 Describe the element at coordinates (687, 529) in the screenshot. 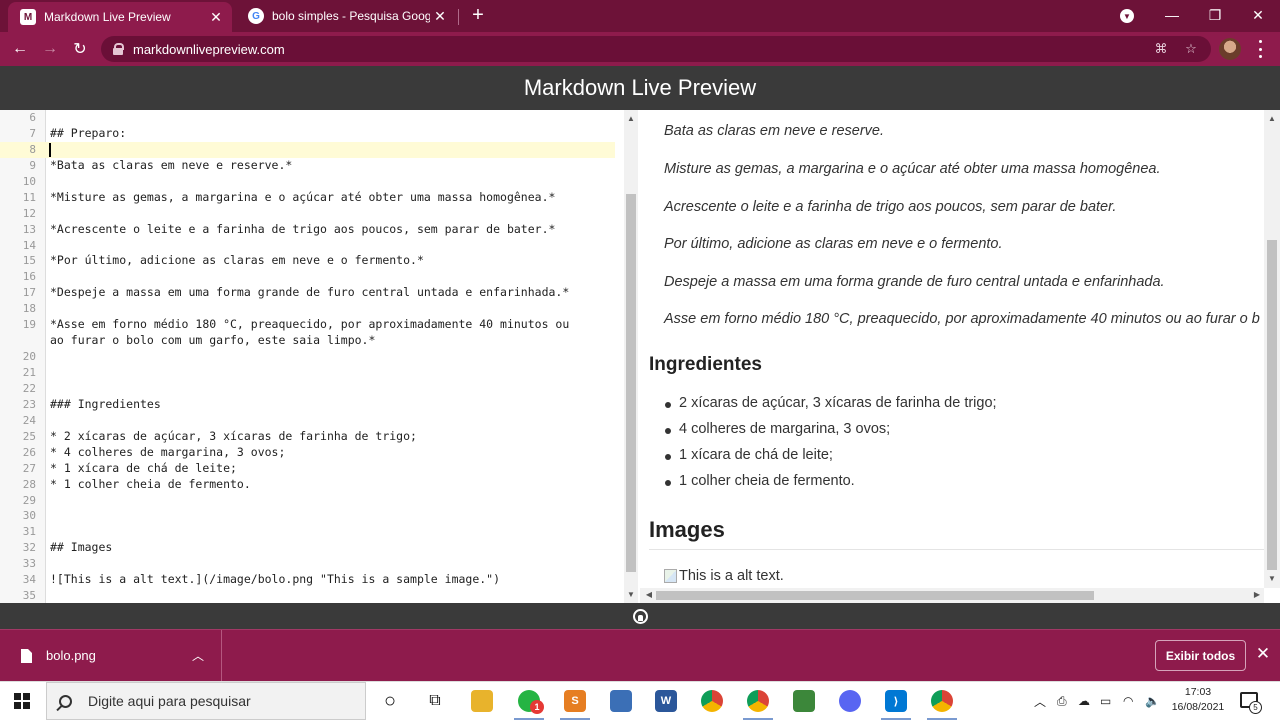

I see `images-heading: Images` at that location.